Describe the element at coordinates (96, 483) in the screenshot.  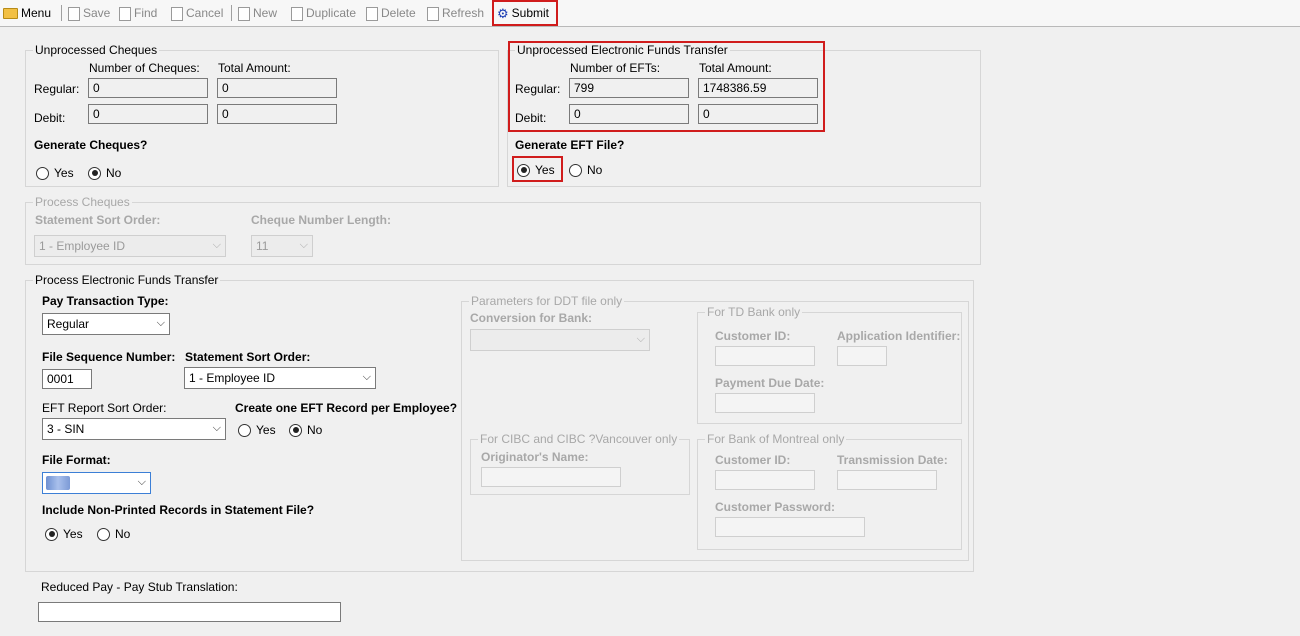
I see `file-format-select: ⌵` at that location.